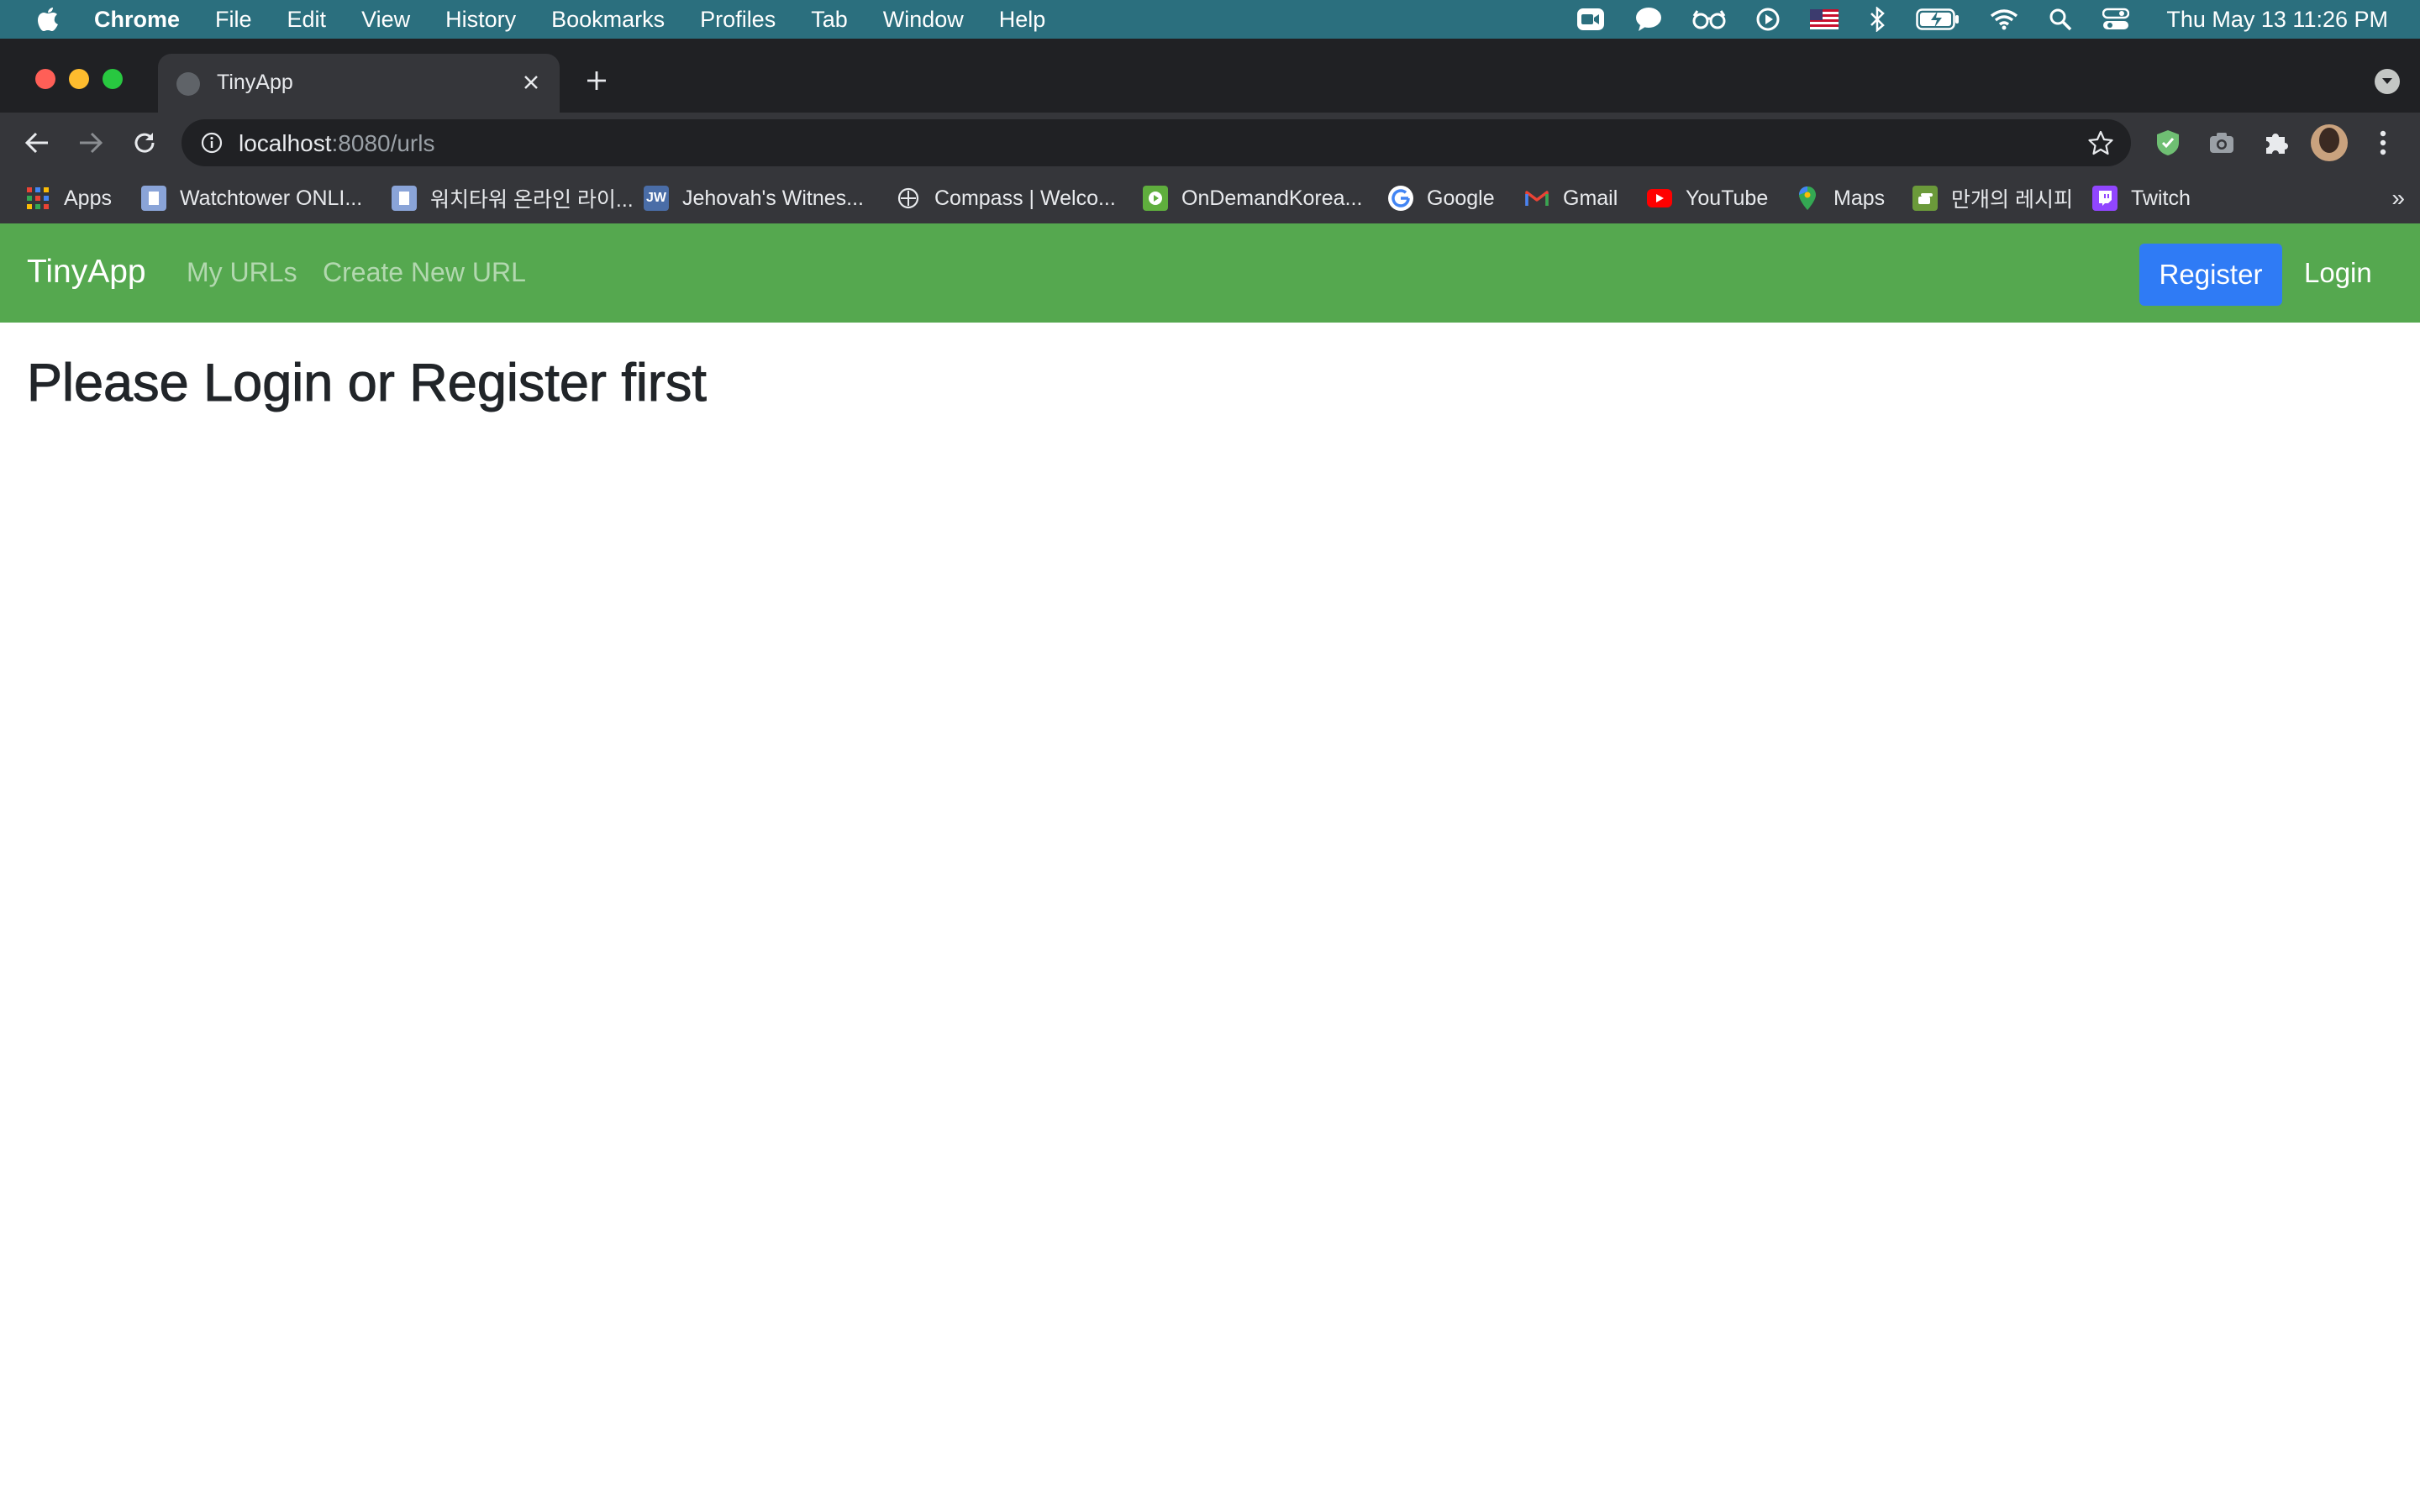  What do you see at coordinates (188, 84) in the screenshot?
I see `globe-icon` at bounding box center [188, 84].